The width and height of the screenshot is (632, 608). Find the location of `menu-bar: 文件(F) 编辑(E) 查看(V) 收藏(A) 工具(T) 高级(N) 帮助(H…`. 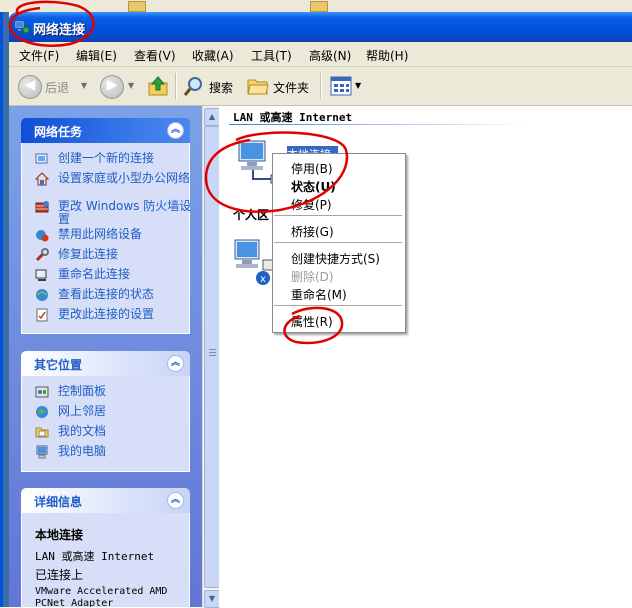

menu-bar: 文件(F) 编辑(E) 查看(V) 收藏(A) 工具(T) 高级(N) 帮助(H… is located at coordinates (320, 54).